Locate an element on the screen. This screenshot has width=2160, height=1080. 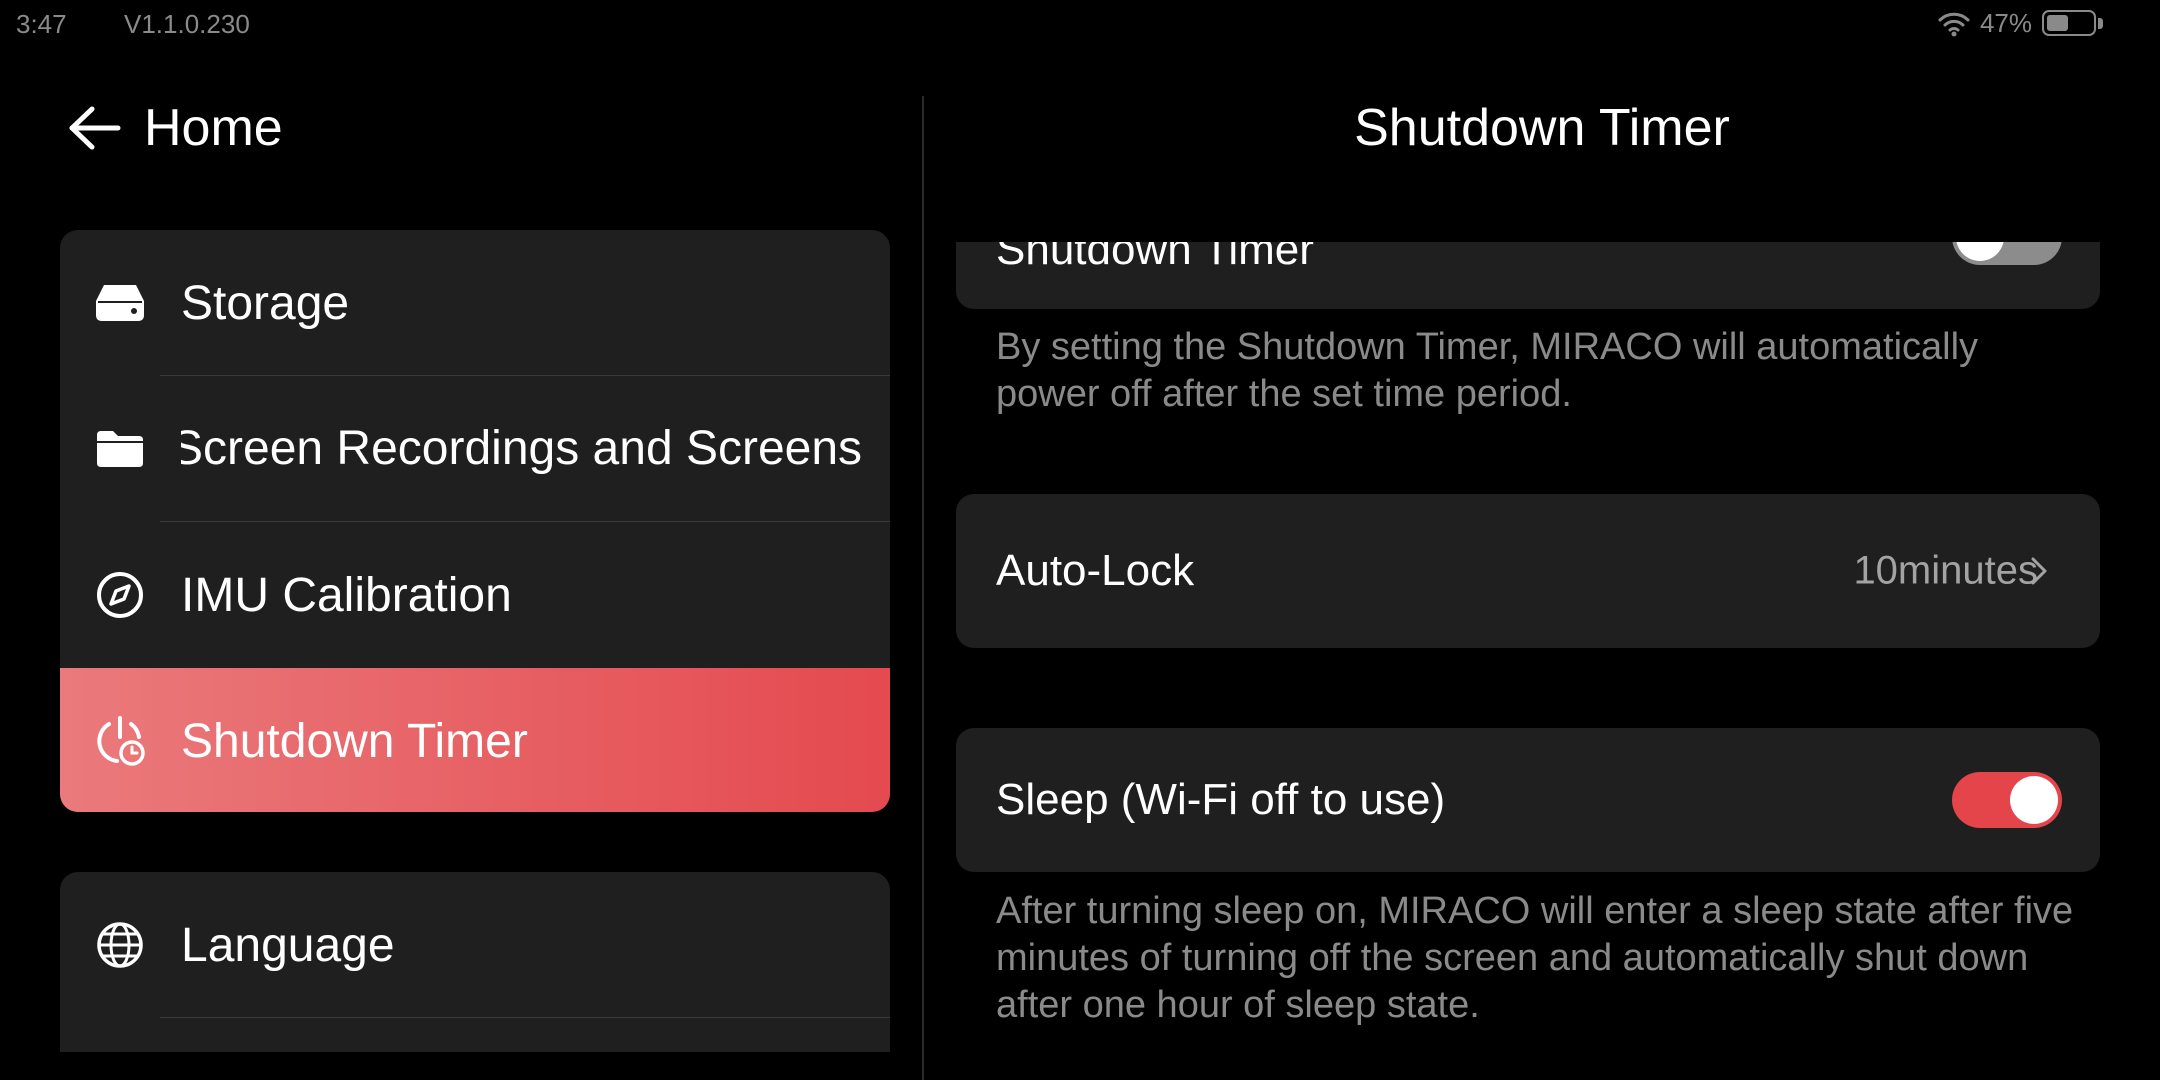
wifi-icon is located at coordinates (1954, 24).